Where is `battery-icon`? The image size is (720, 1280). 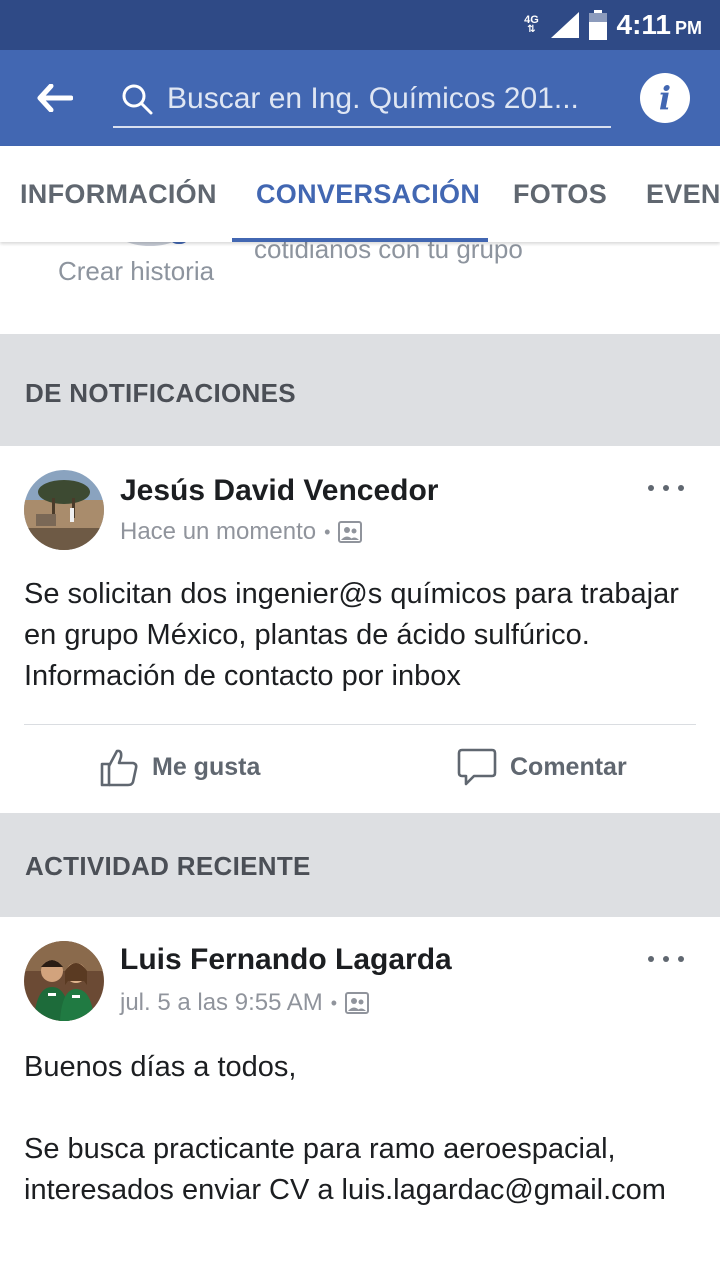
battery-icon is located at coordinates (597, 25).